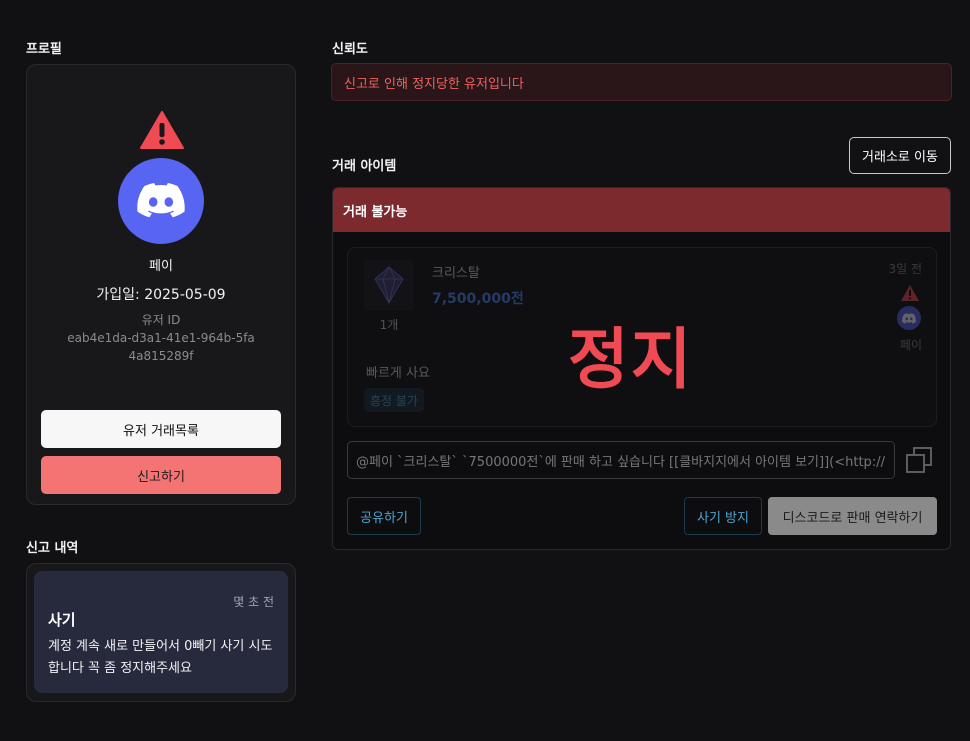 The image size is (970, 741). I want to click on fraud-prevention-button: 사기 방지, so click(723, 516).